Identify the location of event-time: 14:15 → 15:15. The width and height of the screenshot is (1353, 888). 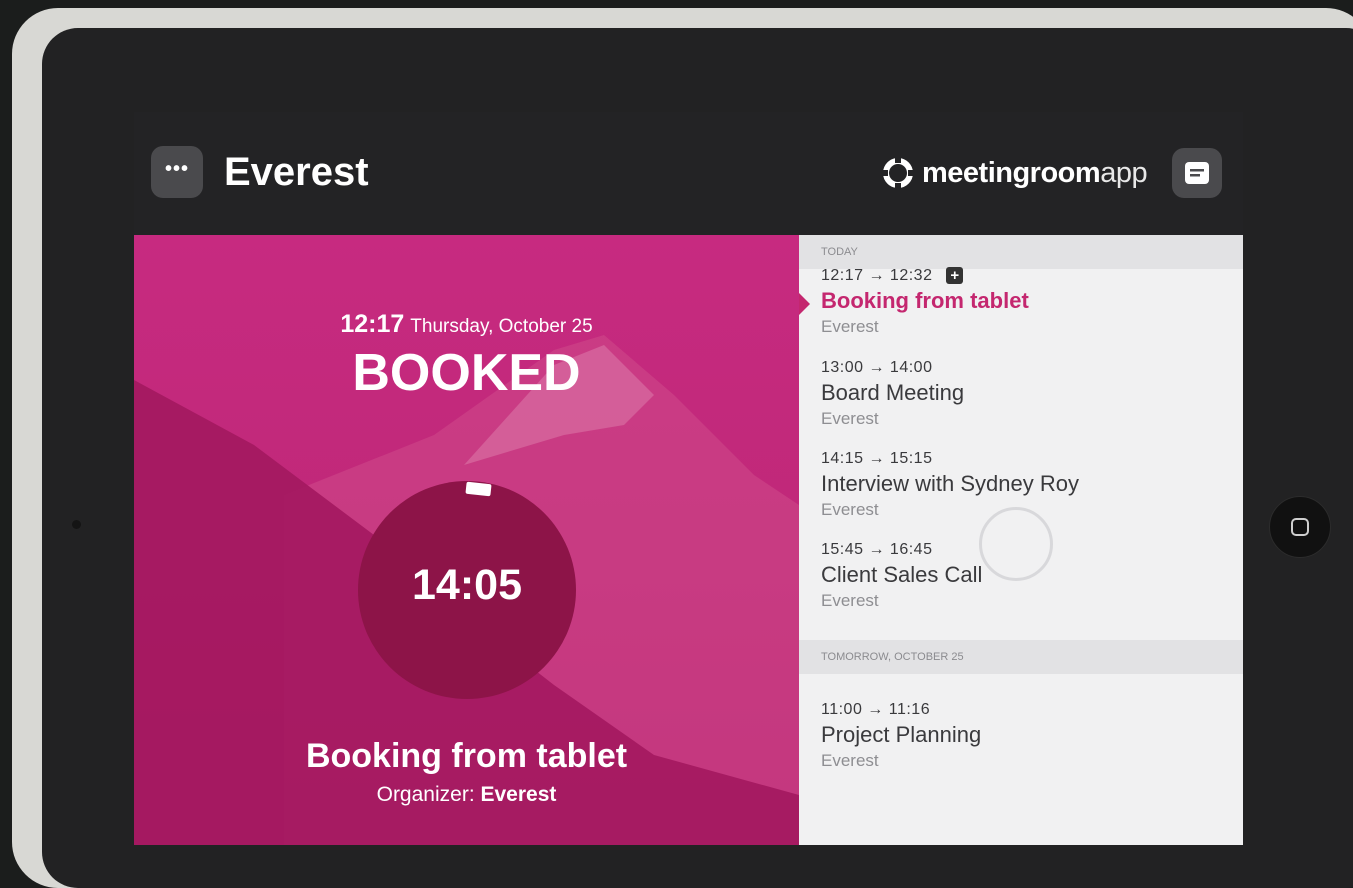
(877, 458).